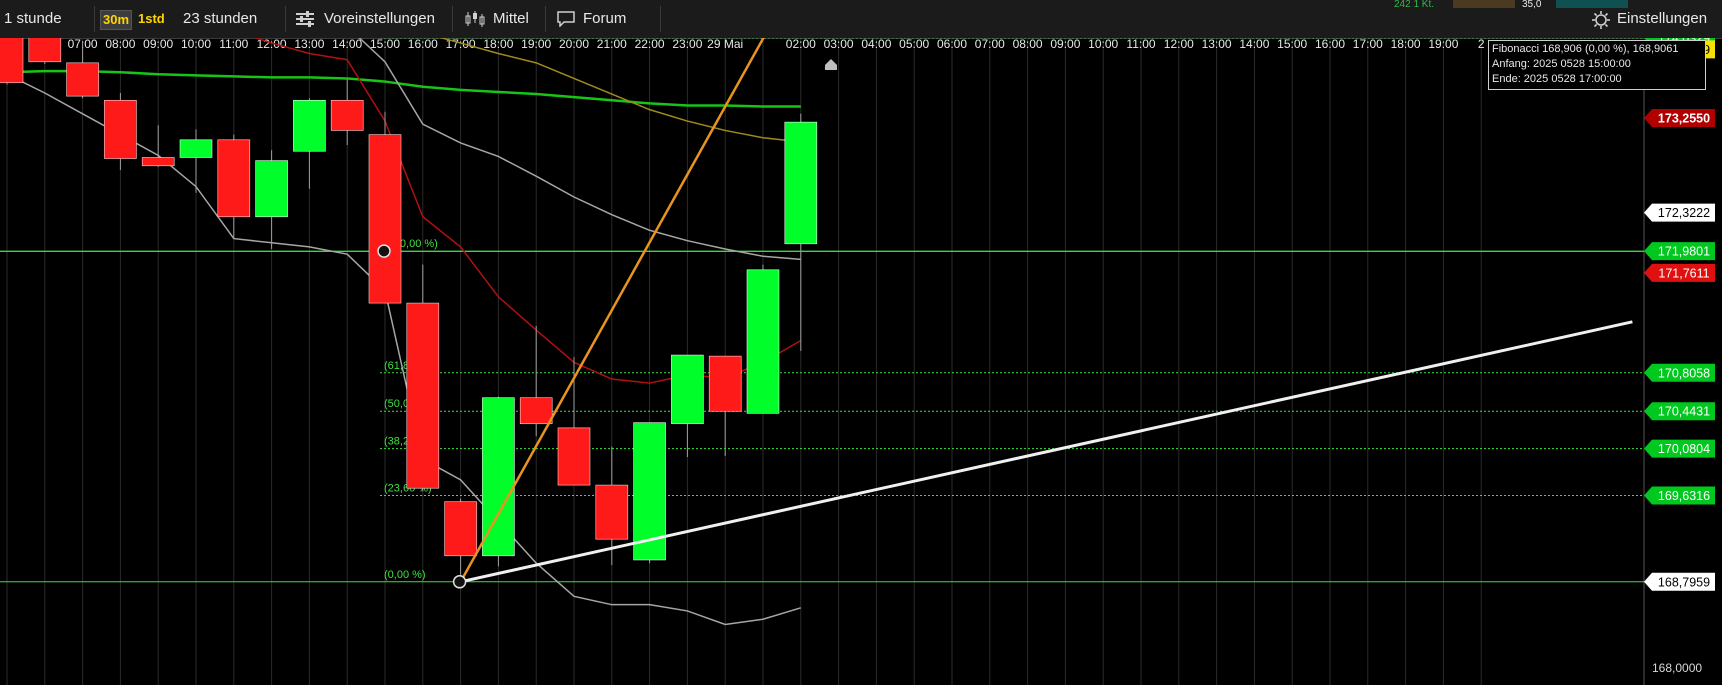 Image resolution: width=1722 pixels, height=685 pixels. What do you see at coordinates (650, 44) in the screenshot?
I see `x-tick-label: 22:00` at bounding box center [650, 44].